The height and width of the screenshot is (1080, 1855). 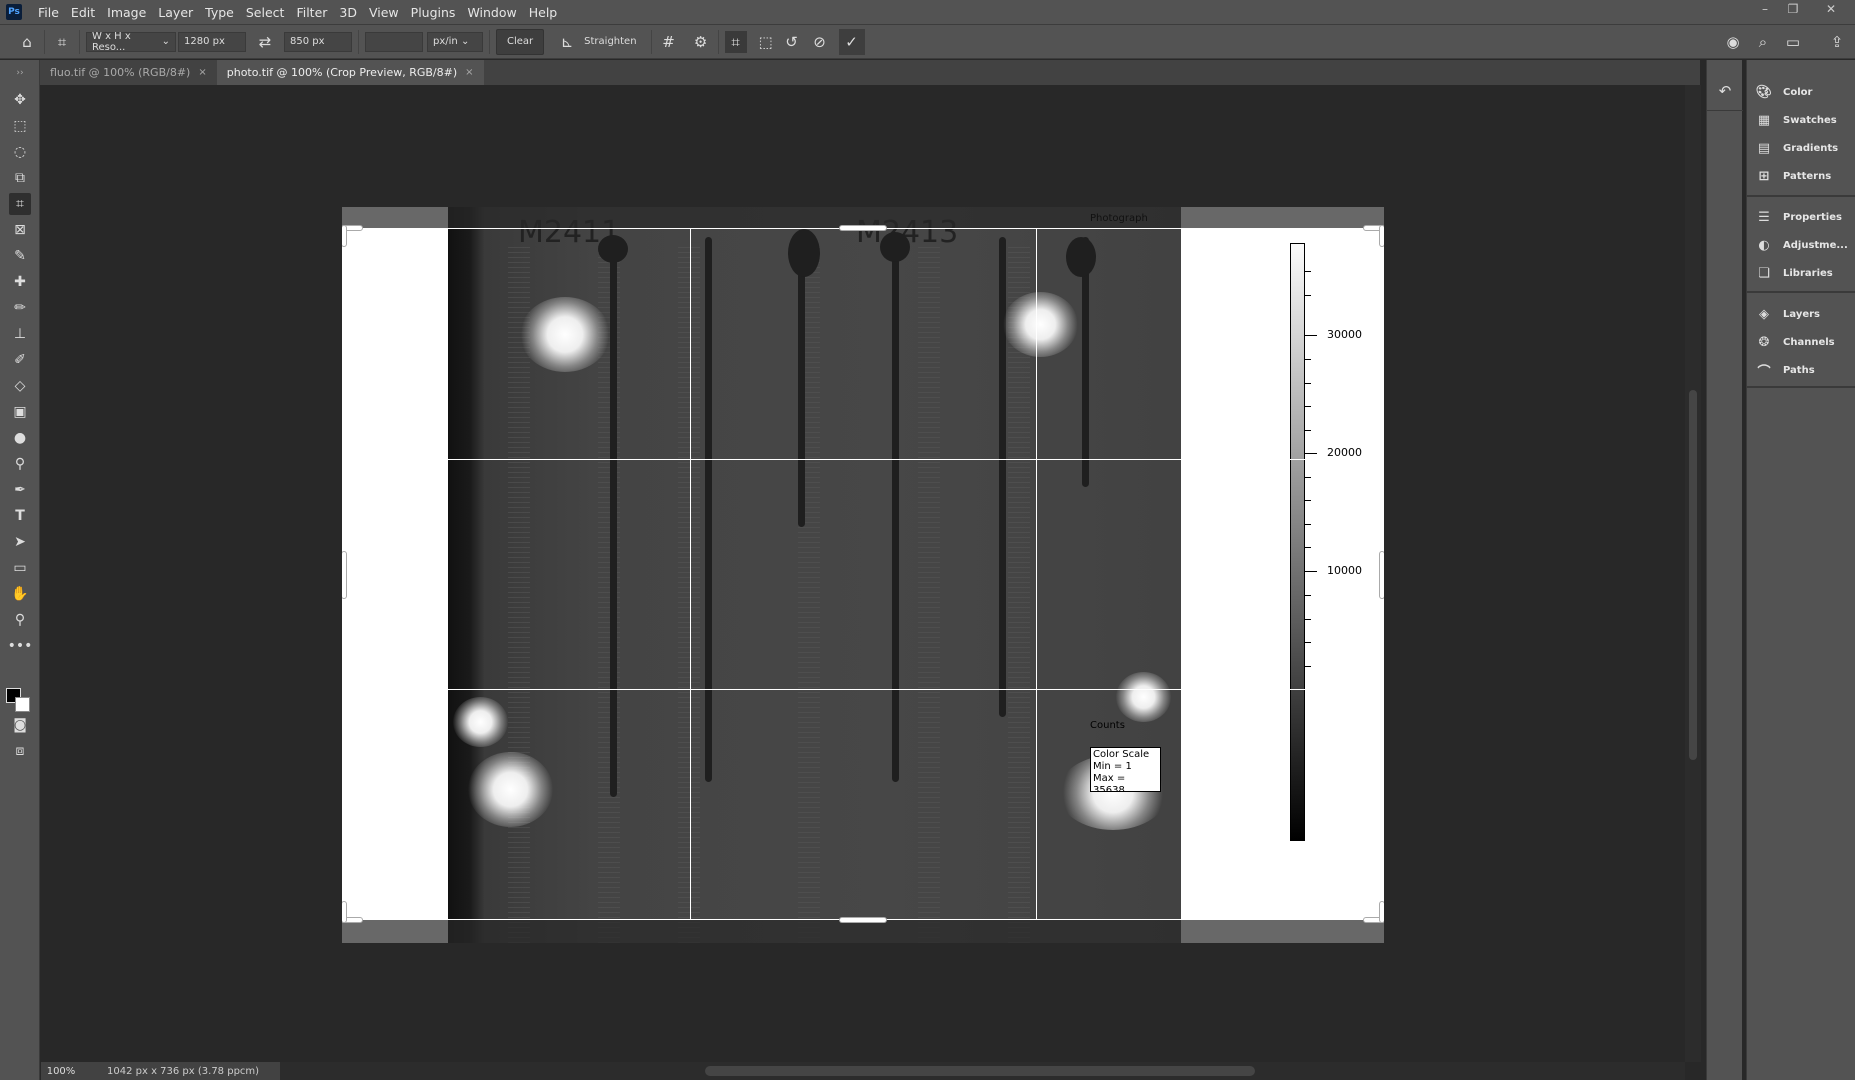 I want to click on gradient-tool-icon: ▣, so click(x=20, y=412).